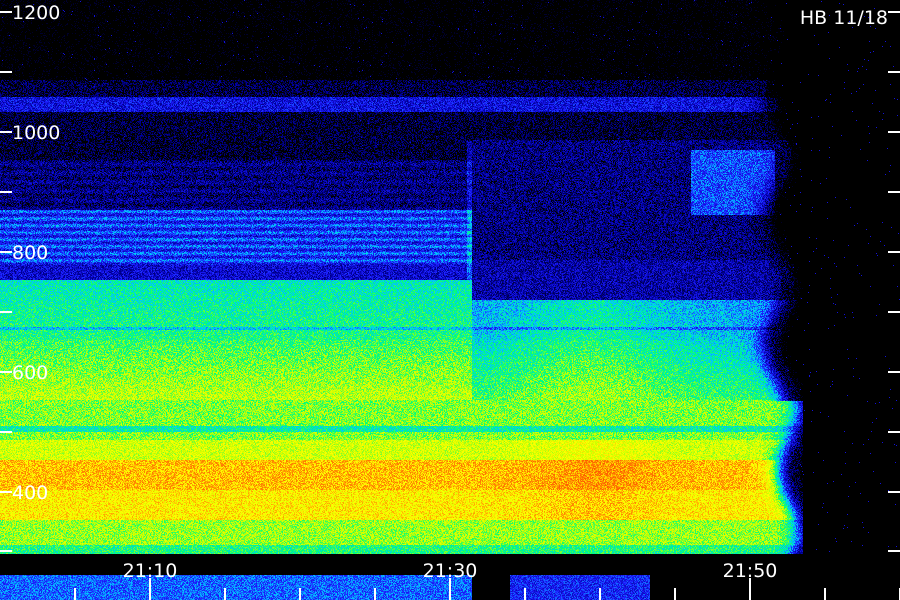  Describe the element at coordinates (30, 253) in the screenshot. I see `y-tick-label: 800` at that location.